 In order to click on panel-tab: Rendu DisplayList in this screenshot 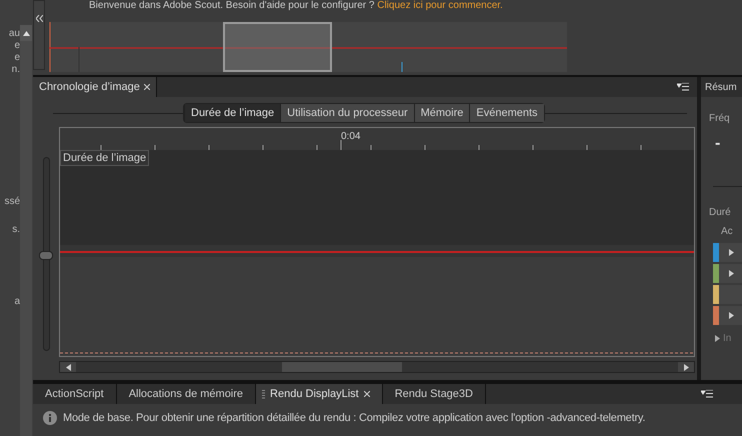, I will do `click(319, 394)`.